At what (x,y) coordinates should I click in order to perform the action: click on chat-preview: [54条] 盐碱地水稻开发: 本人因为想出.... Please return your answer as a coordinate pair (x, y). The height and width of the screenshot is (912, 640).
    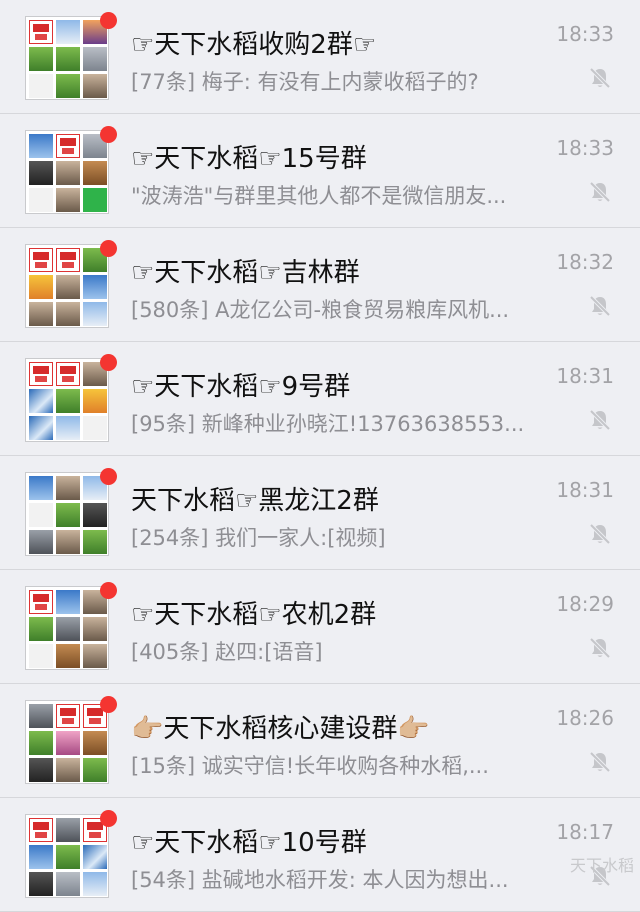
    Looking at the image, I should click on (320, 880).